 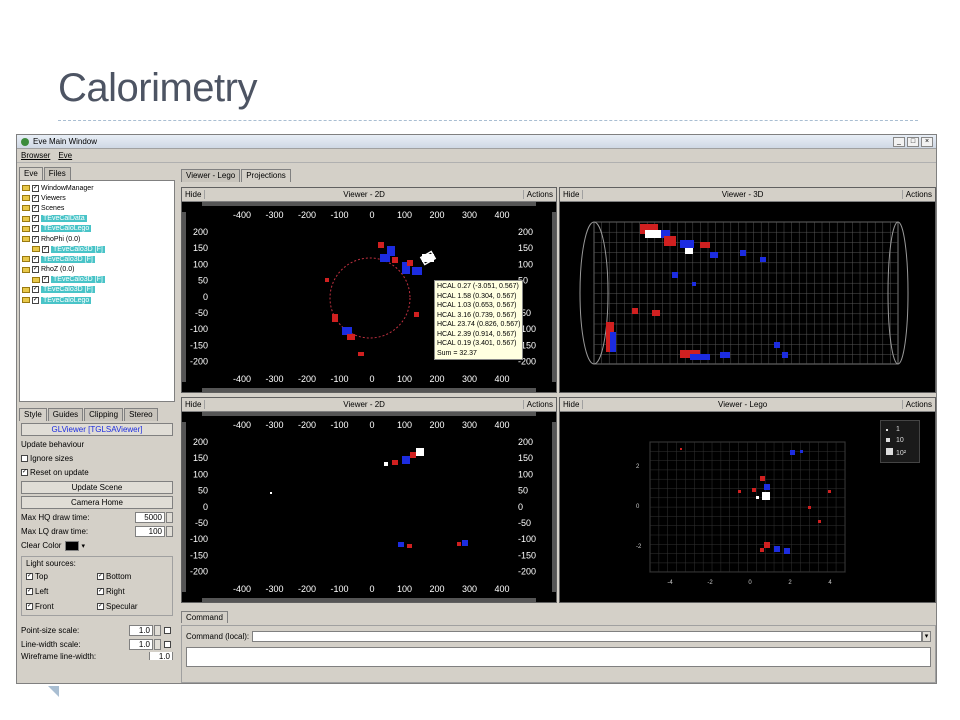 I want to click on tooltip-line: HCAL 1.58 (0.304, 0.567), so click(x=477, y=296).